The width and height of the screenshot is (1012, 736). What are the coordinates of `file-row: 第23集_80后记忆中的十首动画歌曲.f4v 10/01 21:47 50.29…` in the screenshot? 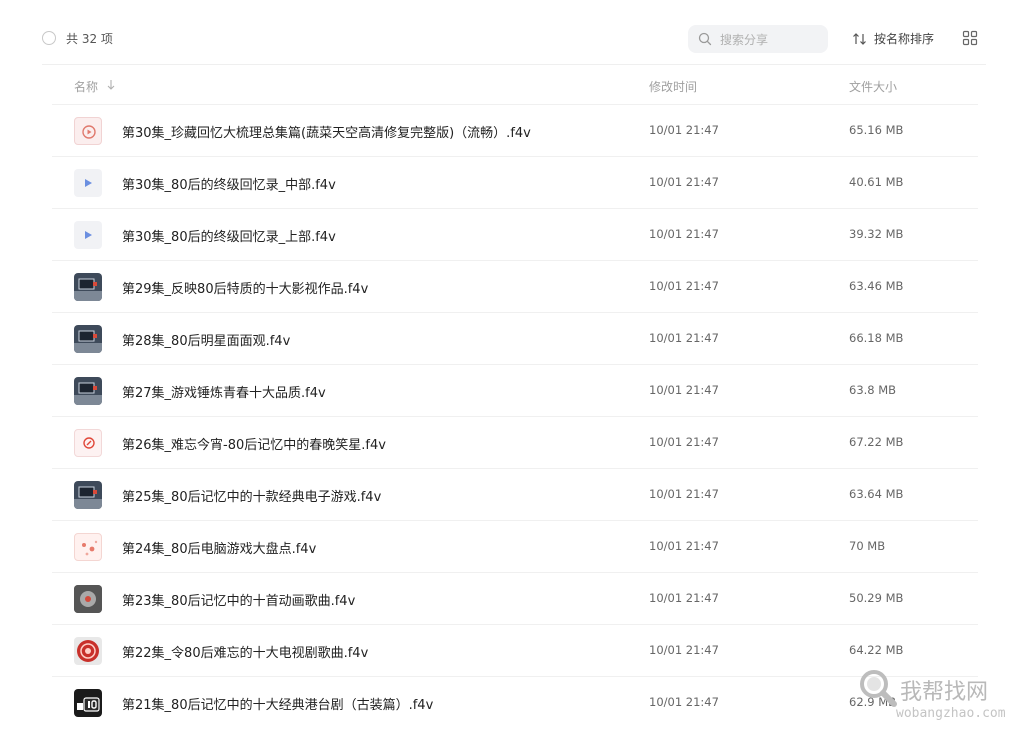 It's located at (515, 598).